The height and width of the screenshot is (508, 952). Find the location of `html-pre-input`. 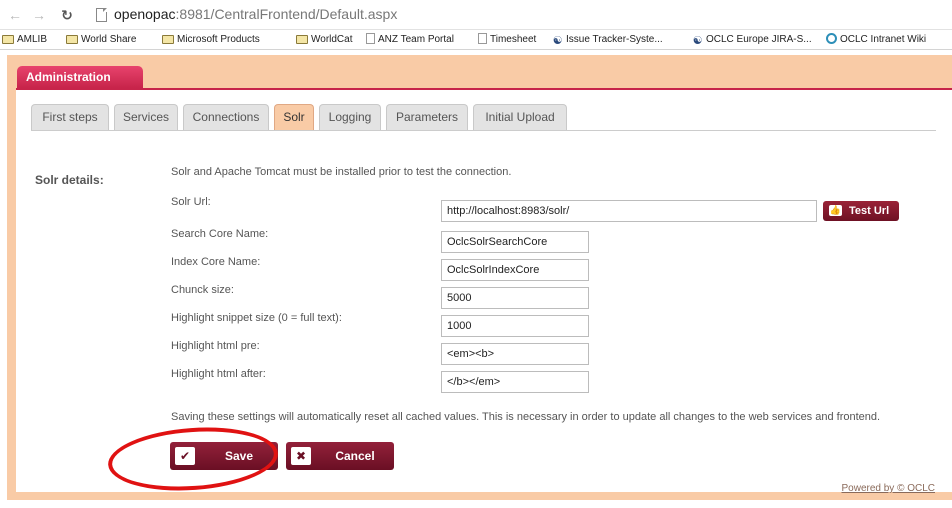

html-pre-input is located at coordinates (517, 354).